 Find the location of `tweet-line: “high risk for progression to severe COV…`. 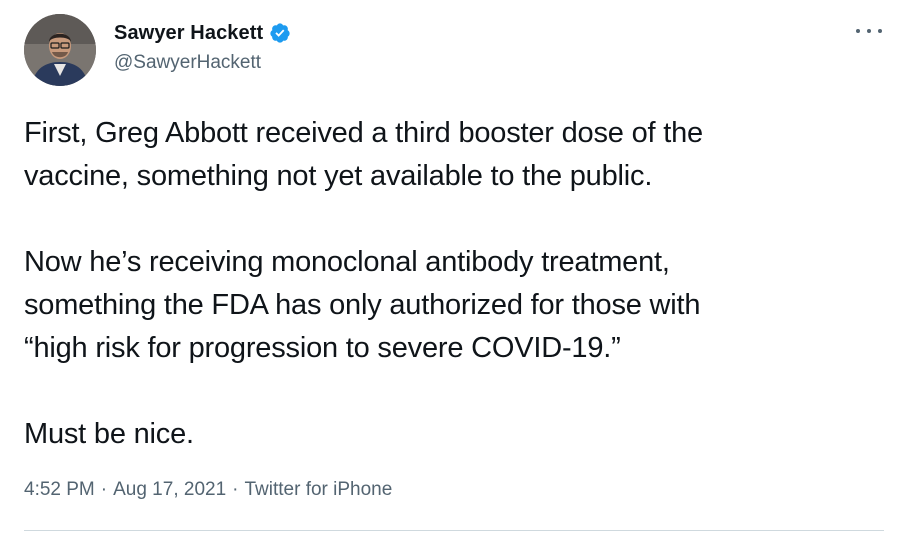

tweet-line: “high risk for progression to severe COV… is located at coordinates (322, 348).